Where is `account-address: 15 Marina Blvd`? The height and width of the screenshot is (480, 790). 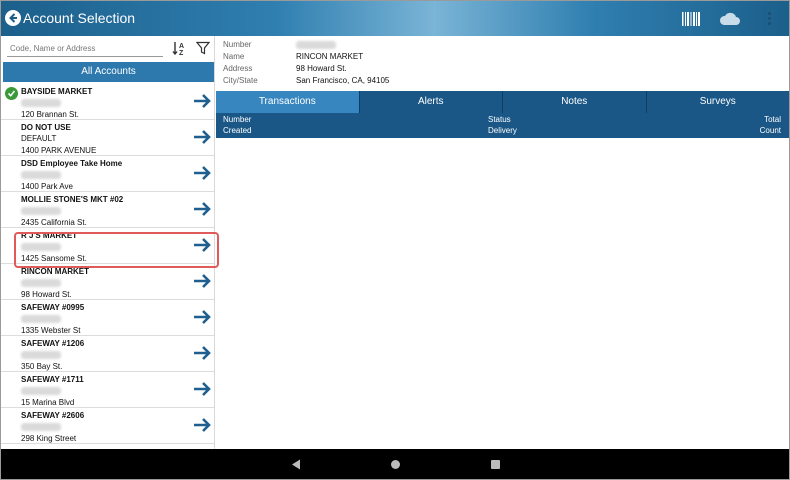 account-address: 15 Marina Blvd is located at coordinates (48, 402).